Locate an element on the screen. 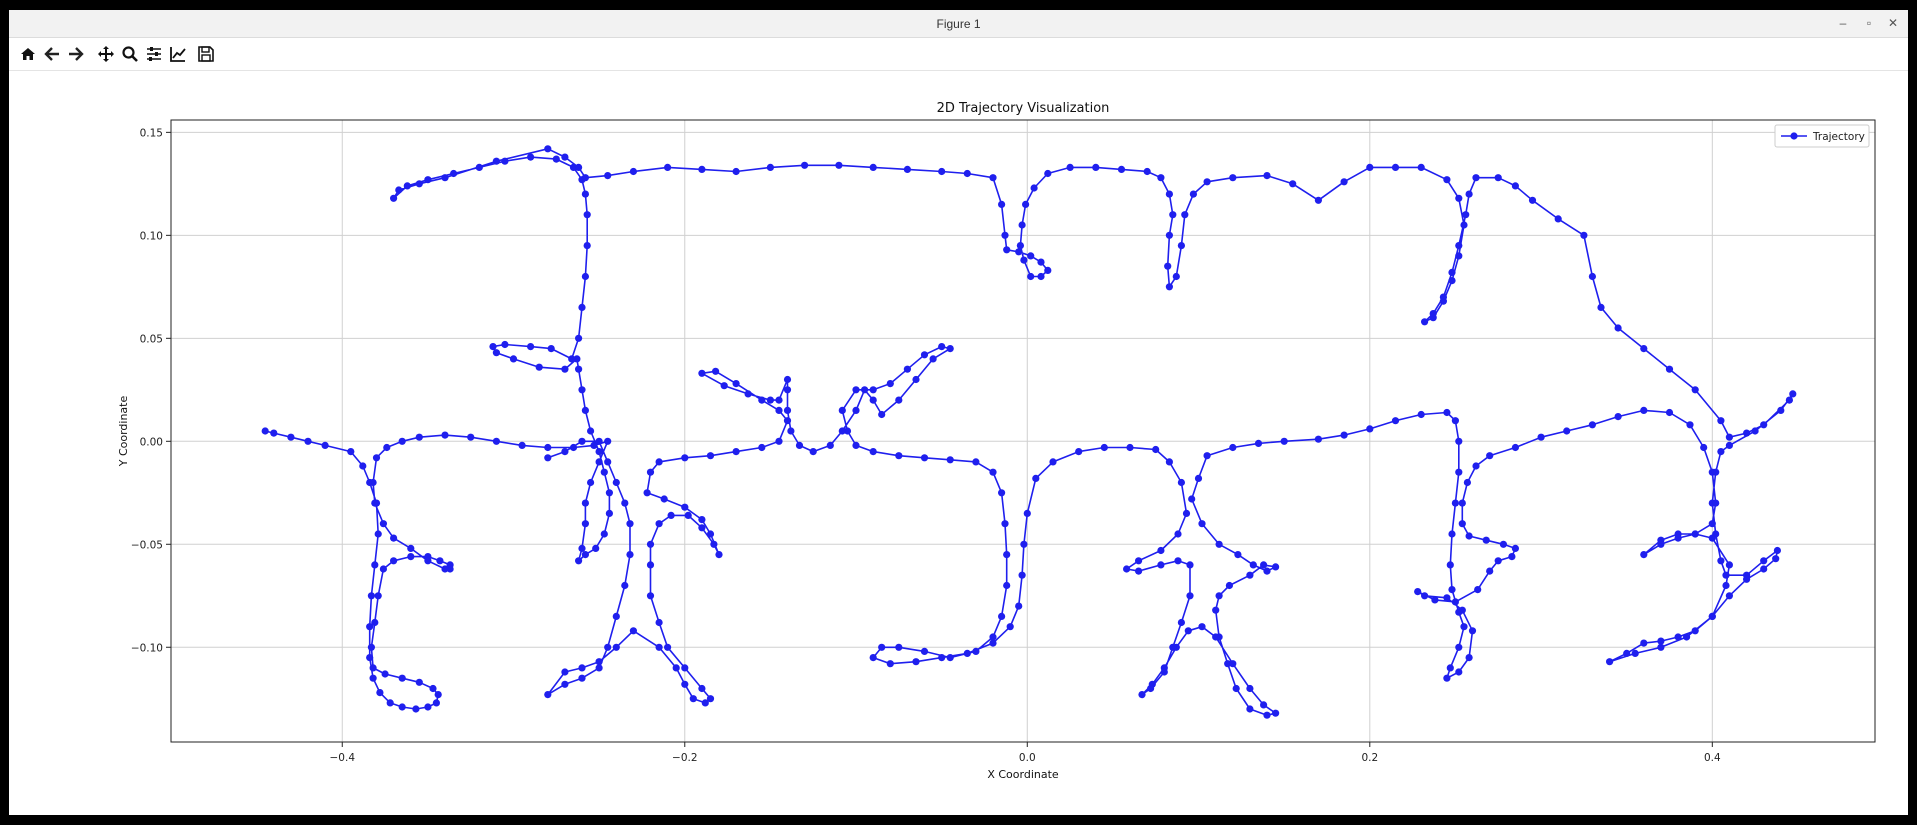 The width and height of the screenshot is (1917, 825). maximize-button: ▫ is located at coordinates (1869, 23).